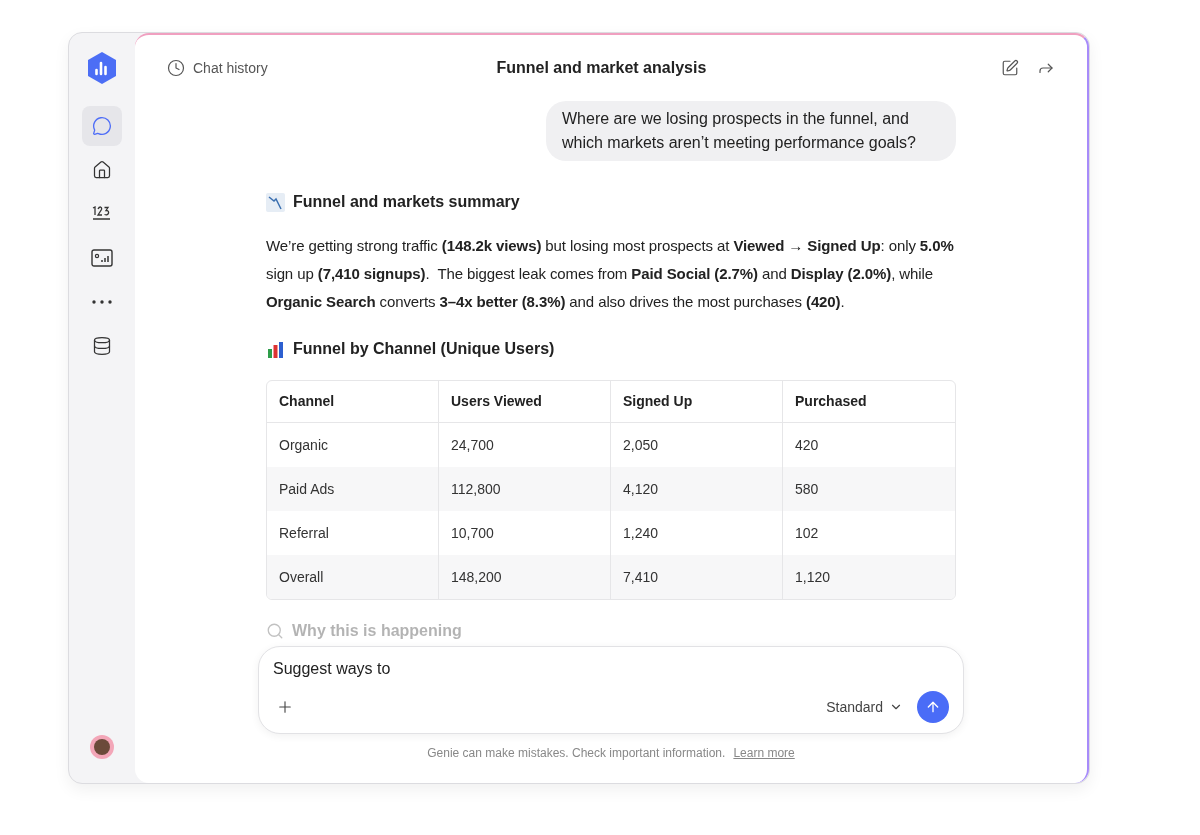 The height and width of the screenshot is (835, 1200). I want to click on mode-dropdown: Standard, so click(864, 707).